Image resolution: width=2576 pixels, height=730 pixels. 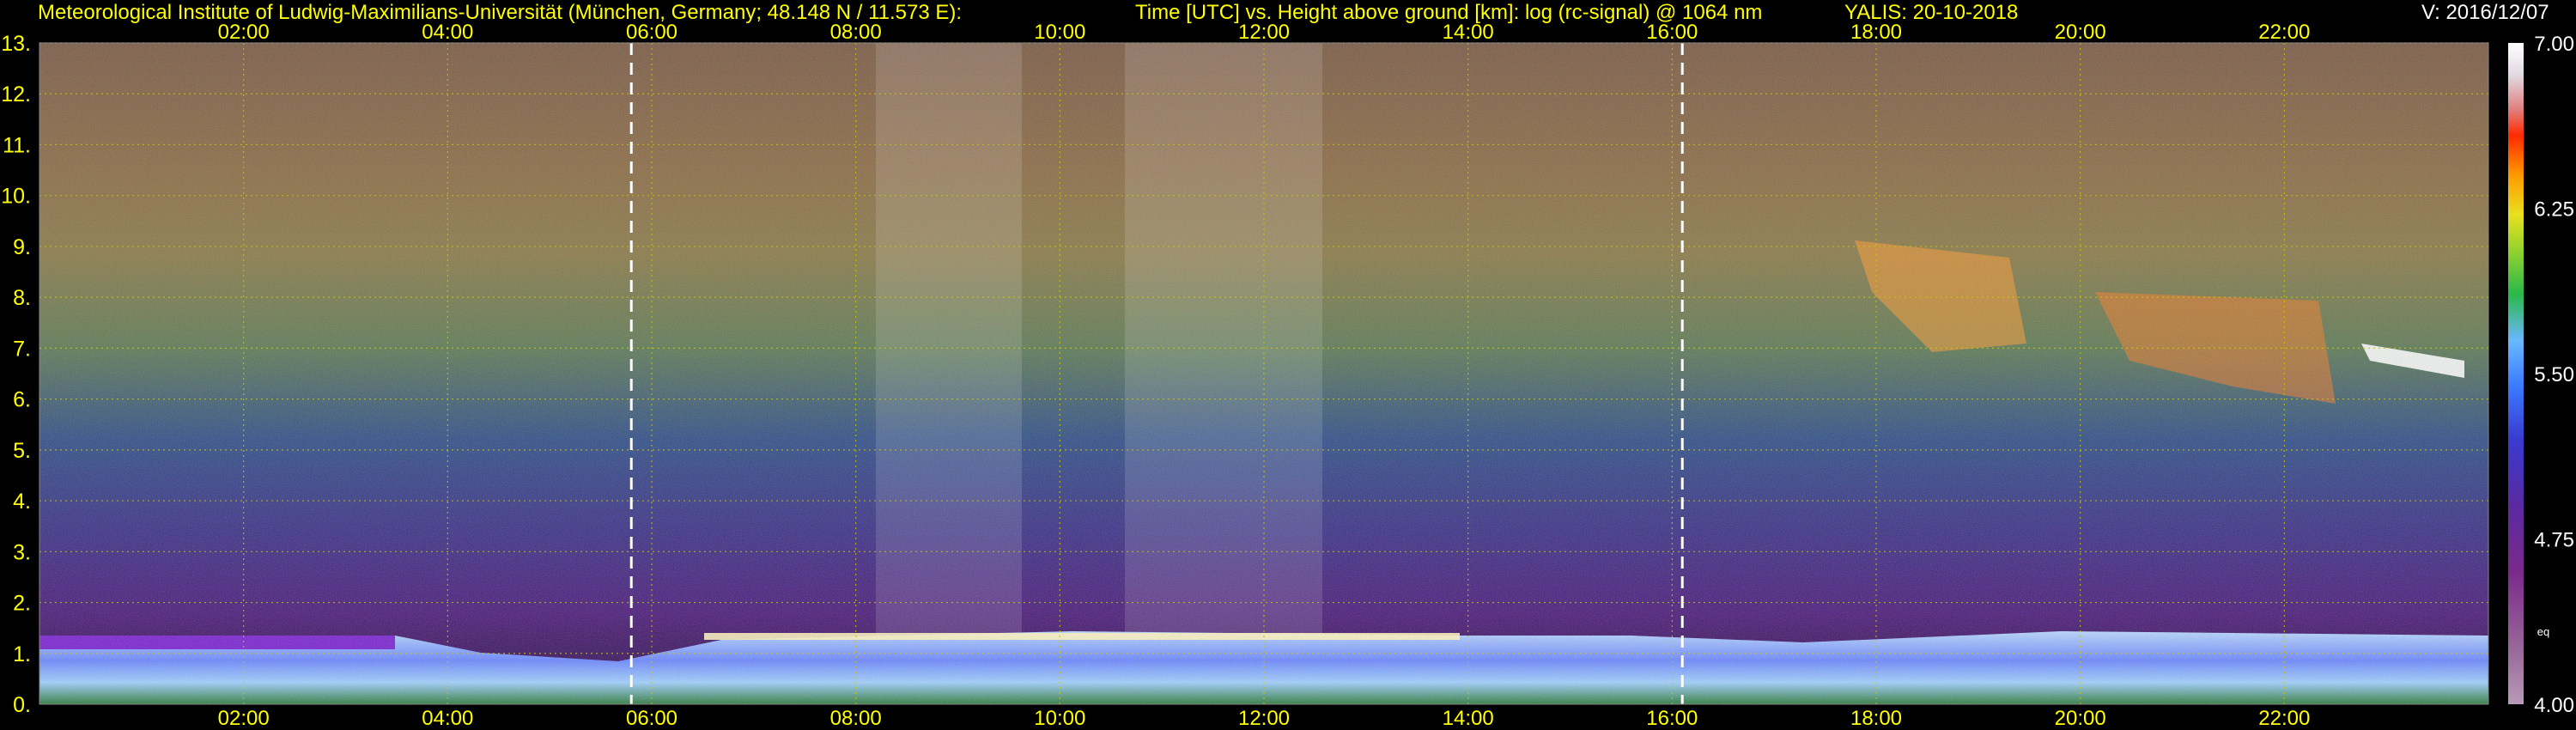 I want to click on colorbar-tick-label: 6.25, so click(x=2554, y=210).